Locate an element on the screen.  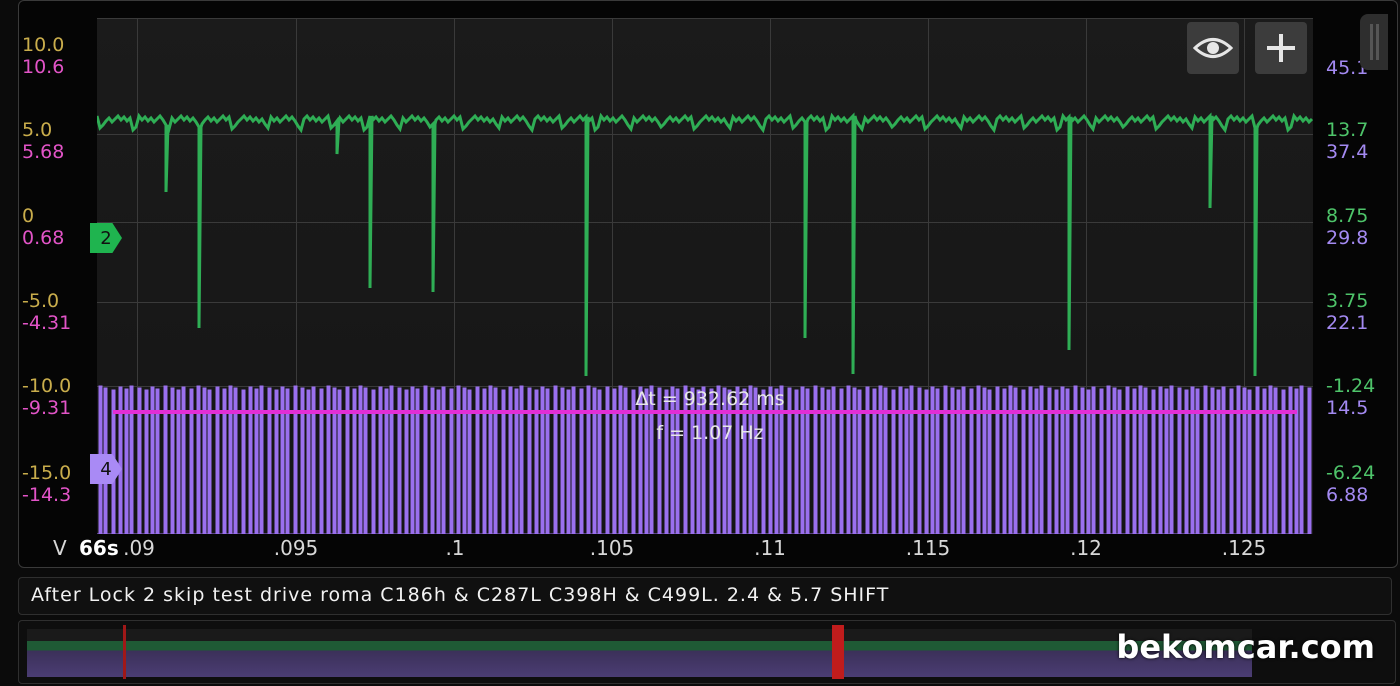
left-axis-label: 0 0.68 is located at coordinates (43, 227).